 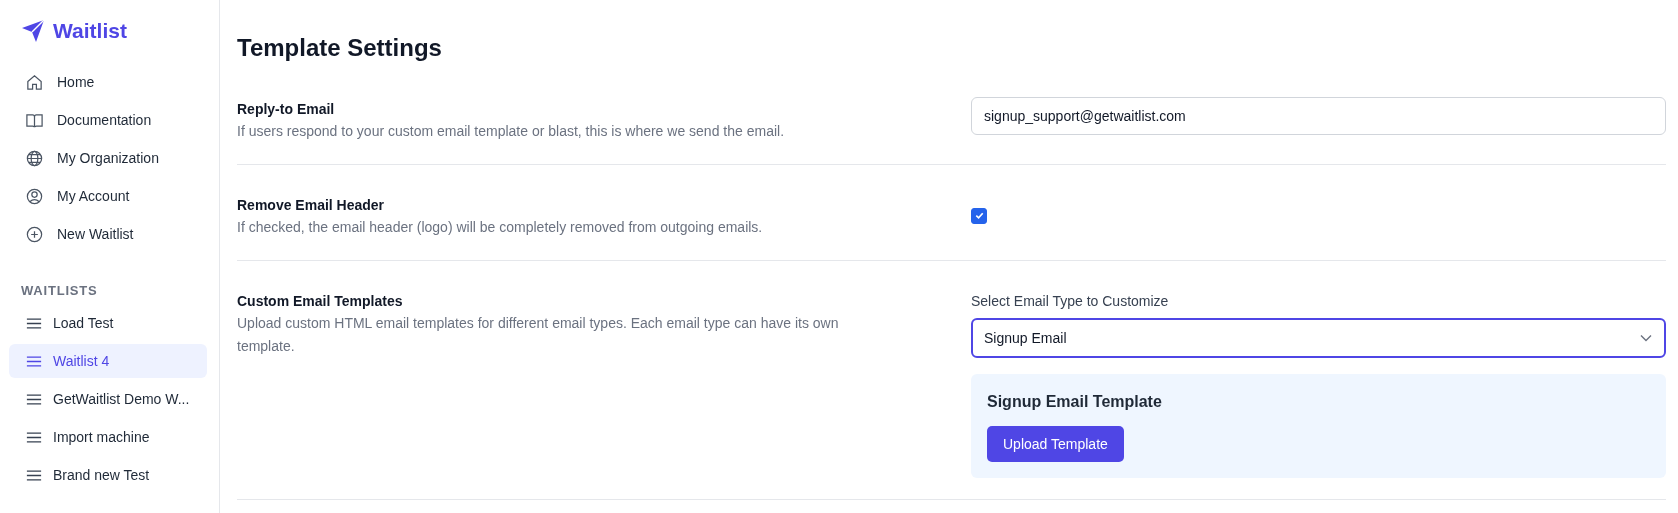 What do you see at coordinates (59, 291) in the screenshot?
I see `section-heading: WAITLISTS` at bounding box center [59, 291].